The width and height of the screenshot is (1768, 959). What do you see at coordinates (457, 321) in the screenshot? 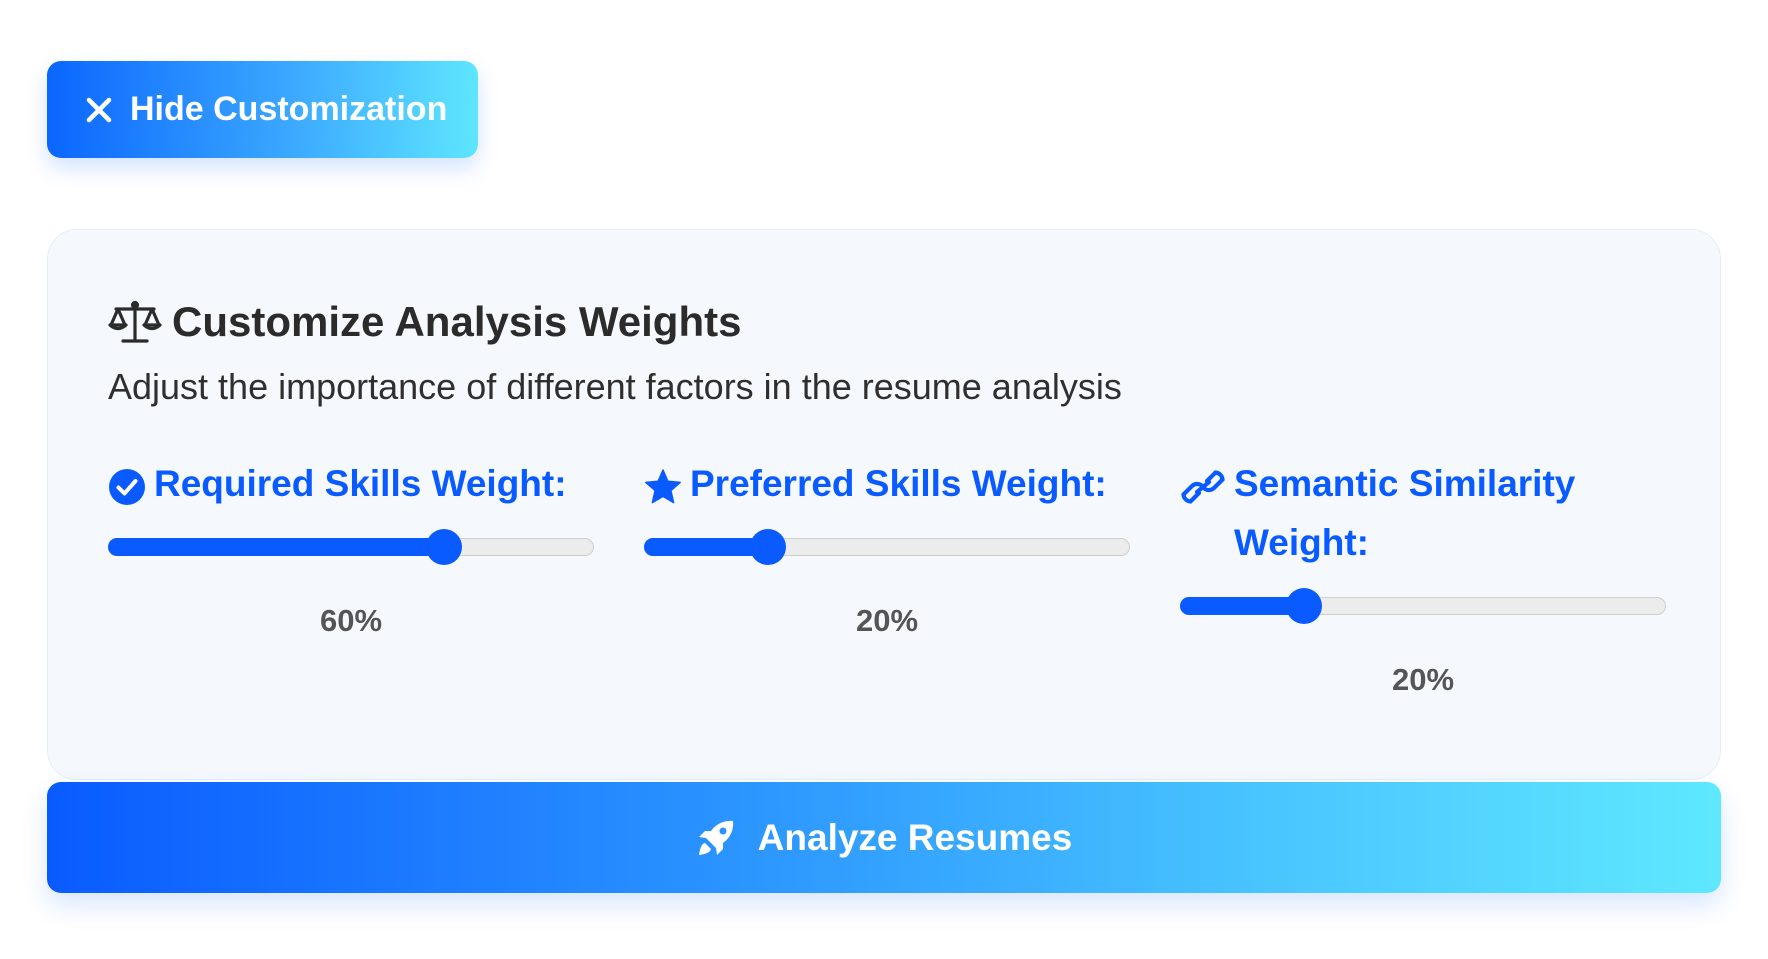
I see `panel-title-text: Customize Analysis Weights` at bounding box center [457, 321].